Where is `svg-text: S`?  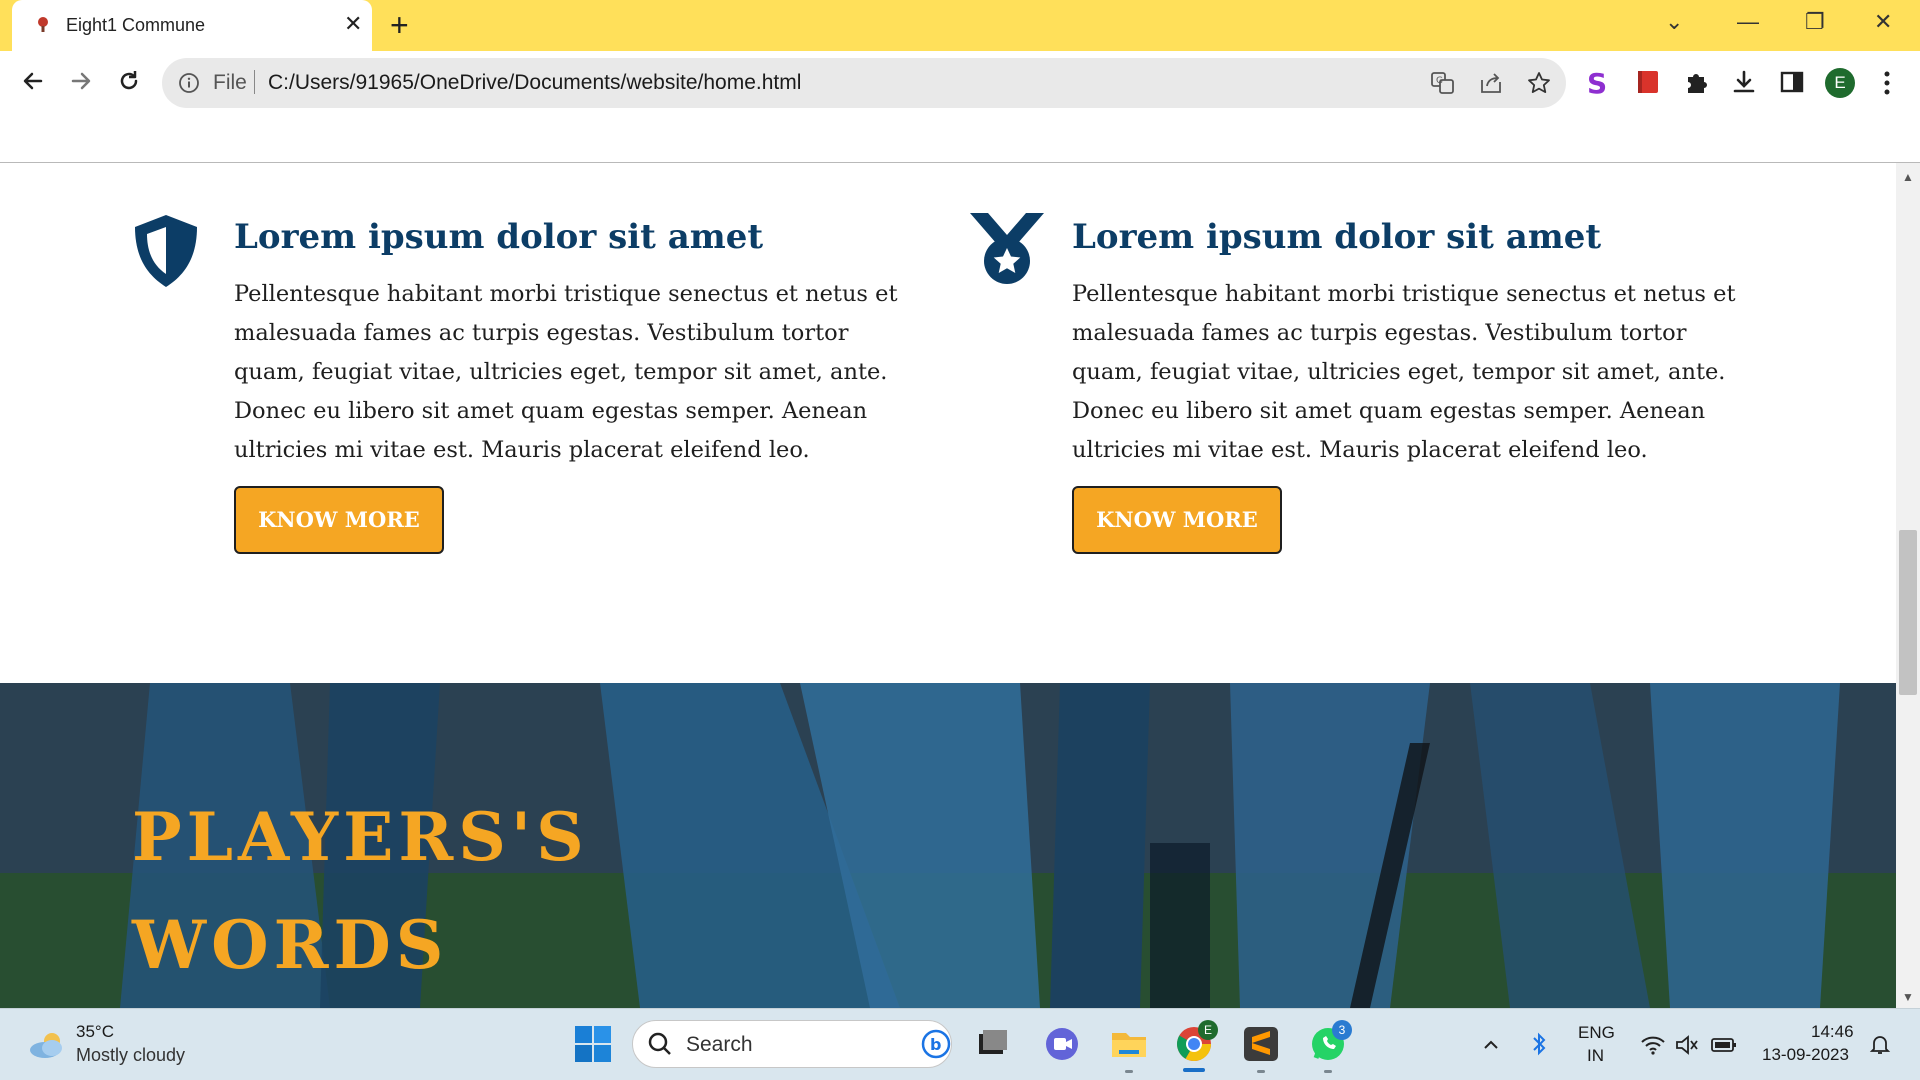 svg-text: S is located at coordinates (1597, 83).